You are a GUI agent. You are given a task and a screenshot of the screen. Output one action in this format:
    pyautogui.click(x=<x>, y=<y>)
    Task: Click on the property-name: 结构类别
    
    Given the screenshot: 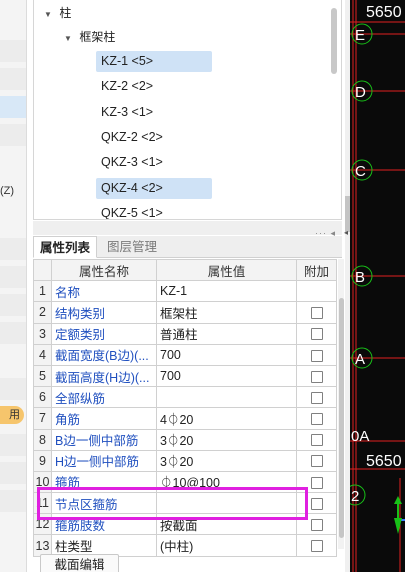 What is the action you would take?
    pyautogui.click(x=104, y=312)
    